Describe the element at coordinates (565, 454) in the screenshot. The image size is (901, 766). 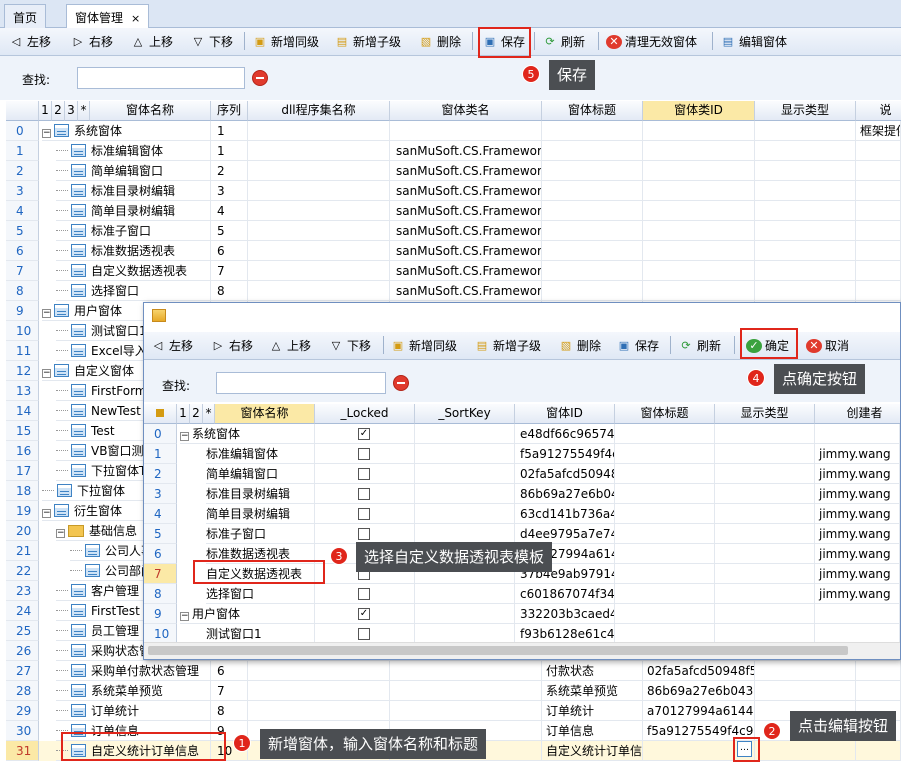
I see `form-id-cell: f5a91275549f4c9` at that location.